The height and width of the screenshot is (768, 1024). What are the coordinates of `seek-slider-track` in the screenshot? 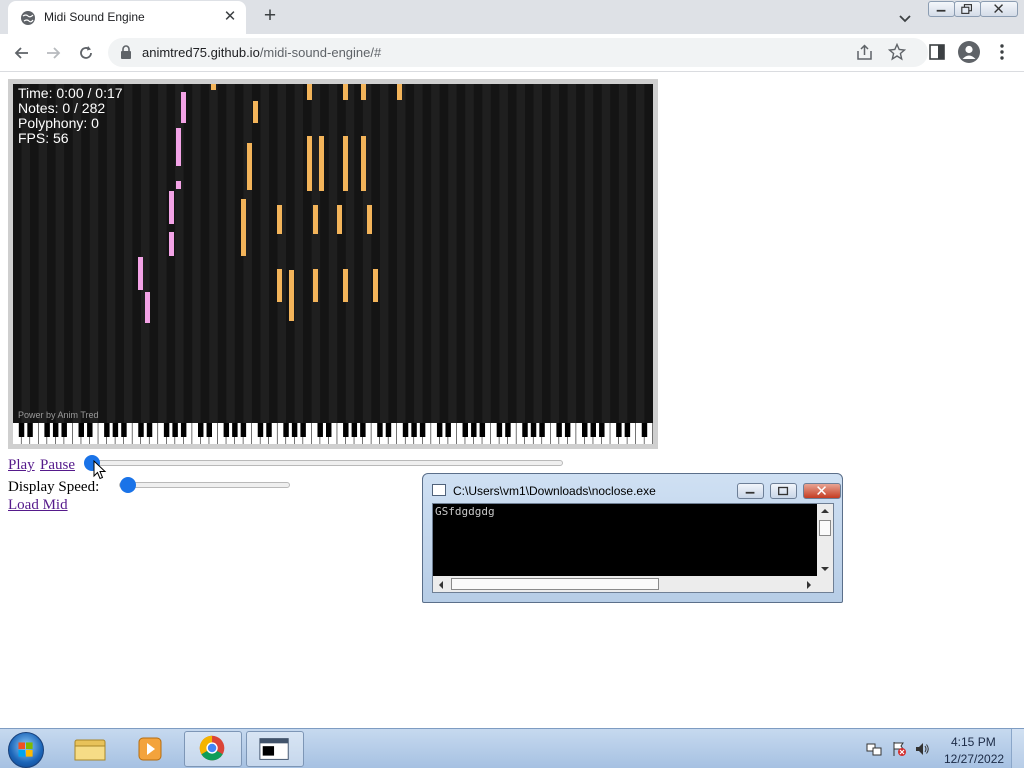 It's located at (327, 463).